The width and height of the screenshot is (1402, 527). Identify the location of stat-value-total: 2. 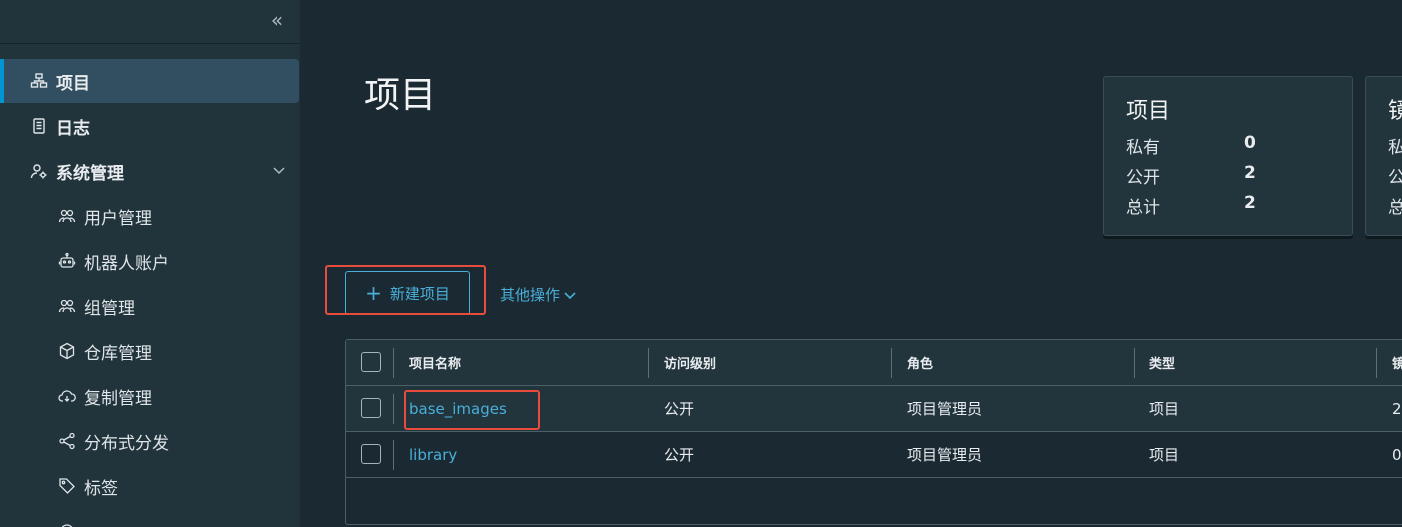
(1250, 203).